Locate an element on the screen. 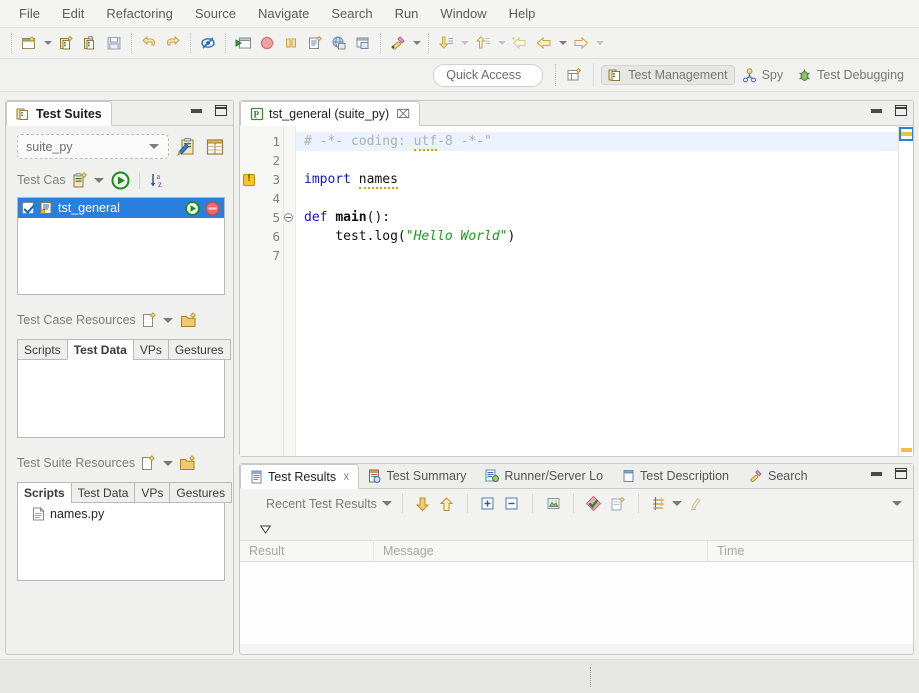 The image size is (919, 693). test-case-list: tst_general is located at coordinates (121, 246).